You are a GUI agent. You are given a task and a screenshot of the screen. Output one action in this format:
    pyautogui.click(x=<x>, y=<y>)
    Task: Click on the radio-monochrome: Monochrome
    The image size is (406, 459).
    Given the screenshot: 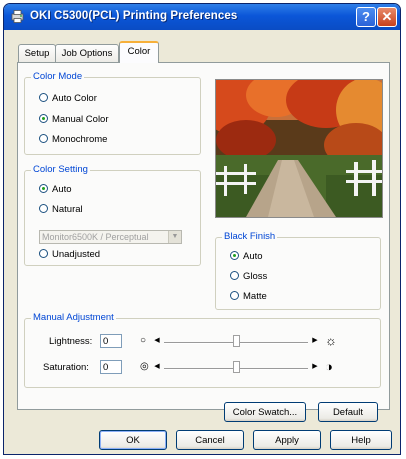 What is the action you would take?
    pyautogui.click(x=73, y=139)
    